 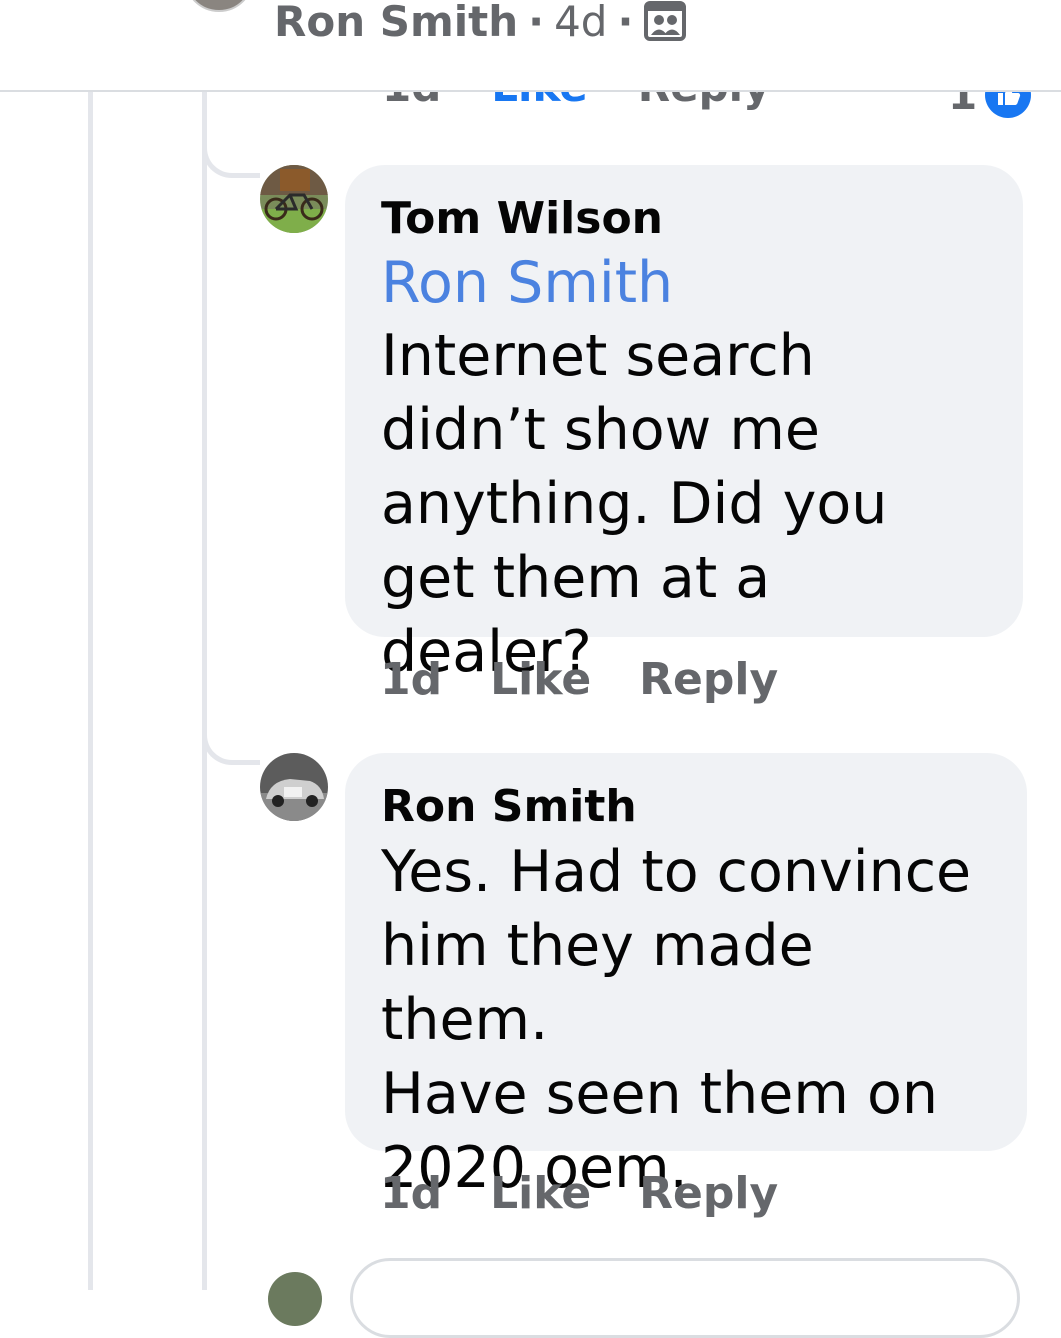 What do you see at coordinates (685, 219) in the screenshot?
I see `comment-author: Tom Wilson` at bounding box center [685, 219].